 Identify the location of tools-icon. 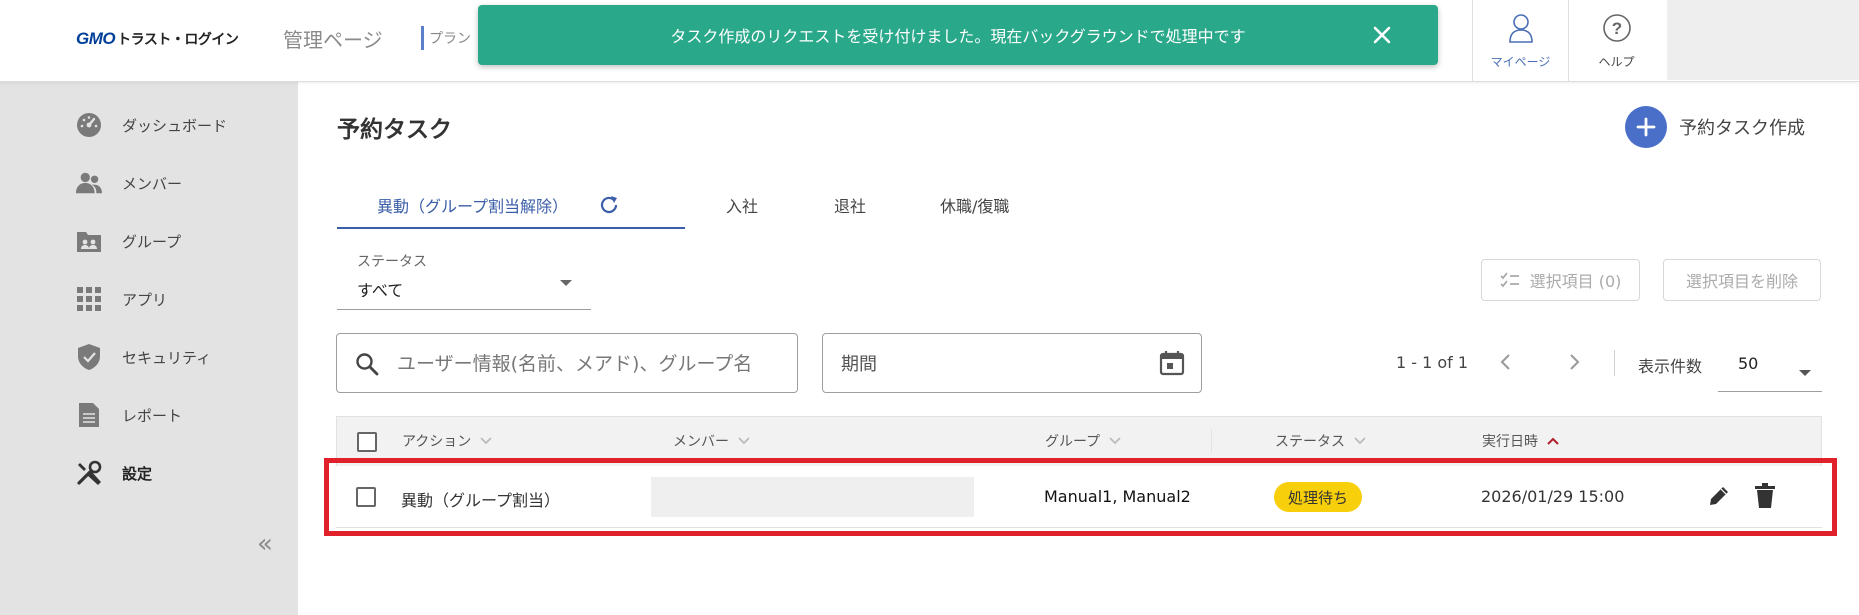
(89, 473).